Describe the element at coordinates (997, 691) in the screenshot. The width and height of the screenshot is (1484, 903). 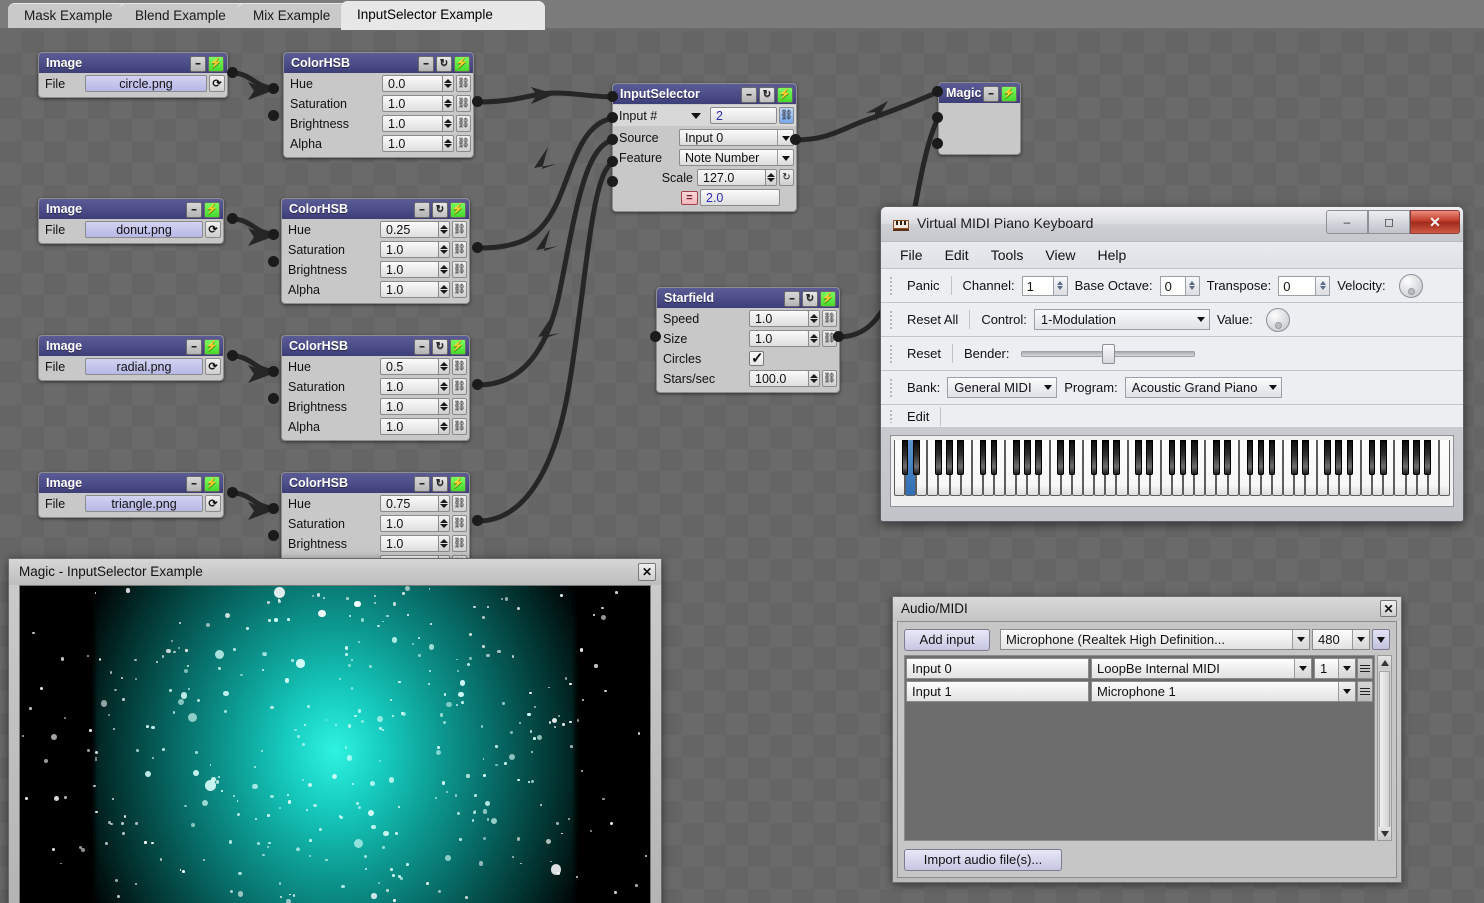
I see `input-name-field: Input 1` at that location.